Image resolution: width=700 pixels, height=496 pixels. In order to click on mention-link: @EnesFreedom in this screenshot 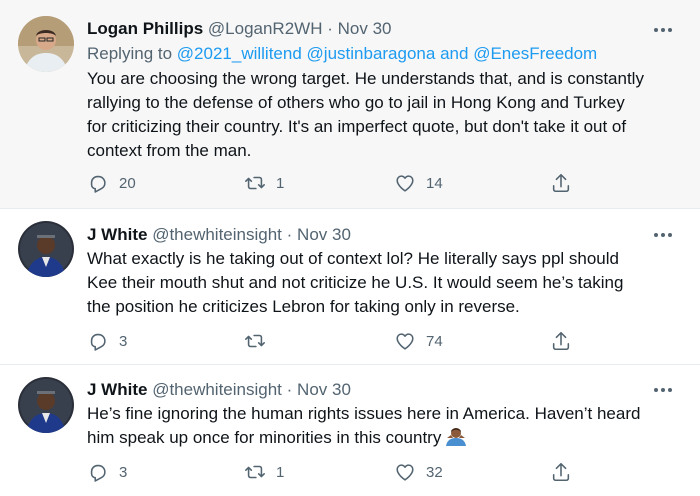, I will do `click(535, 53)`.